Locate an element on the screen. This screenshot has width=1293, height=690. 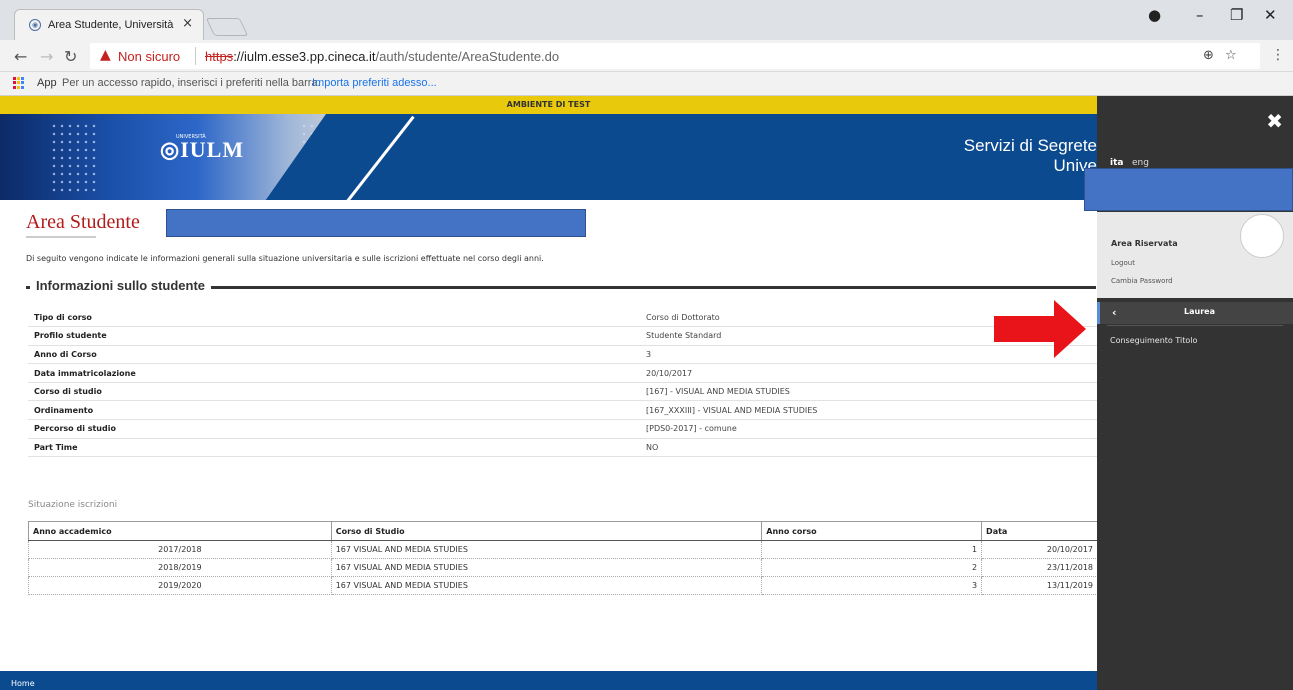
red-arrow-annotation is located at coordinates (1040, 329).